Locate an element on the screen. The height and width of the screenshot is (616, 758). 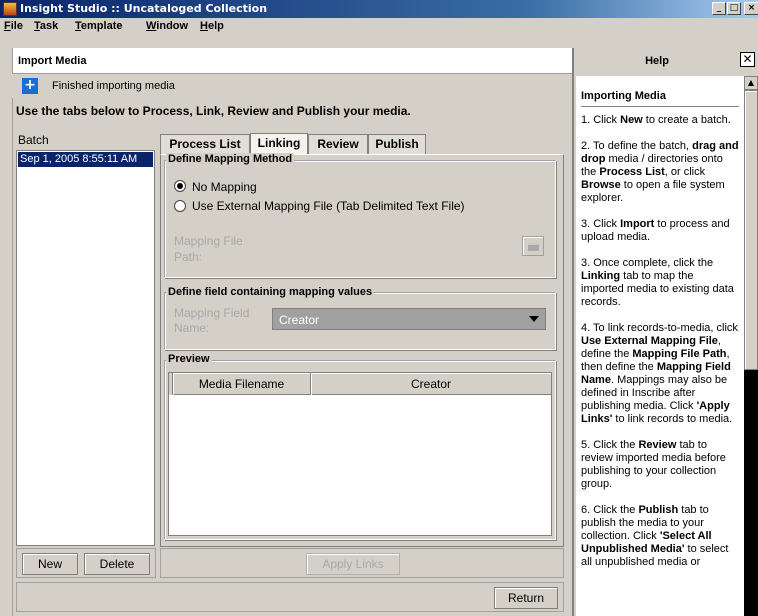
close-help-button: ✕ is located at coordinates (747, 59).